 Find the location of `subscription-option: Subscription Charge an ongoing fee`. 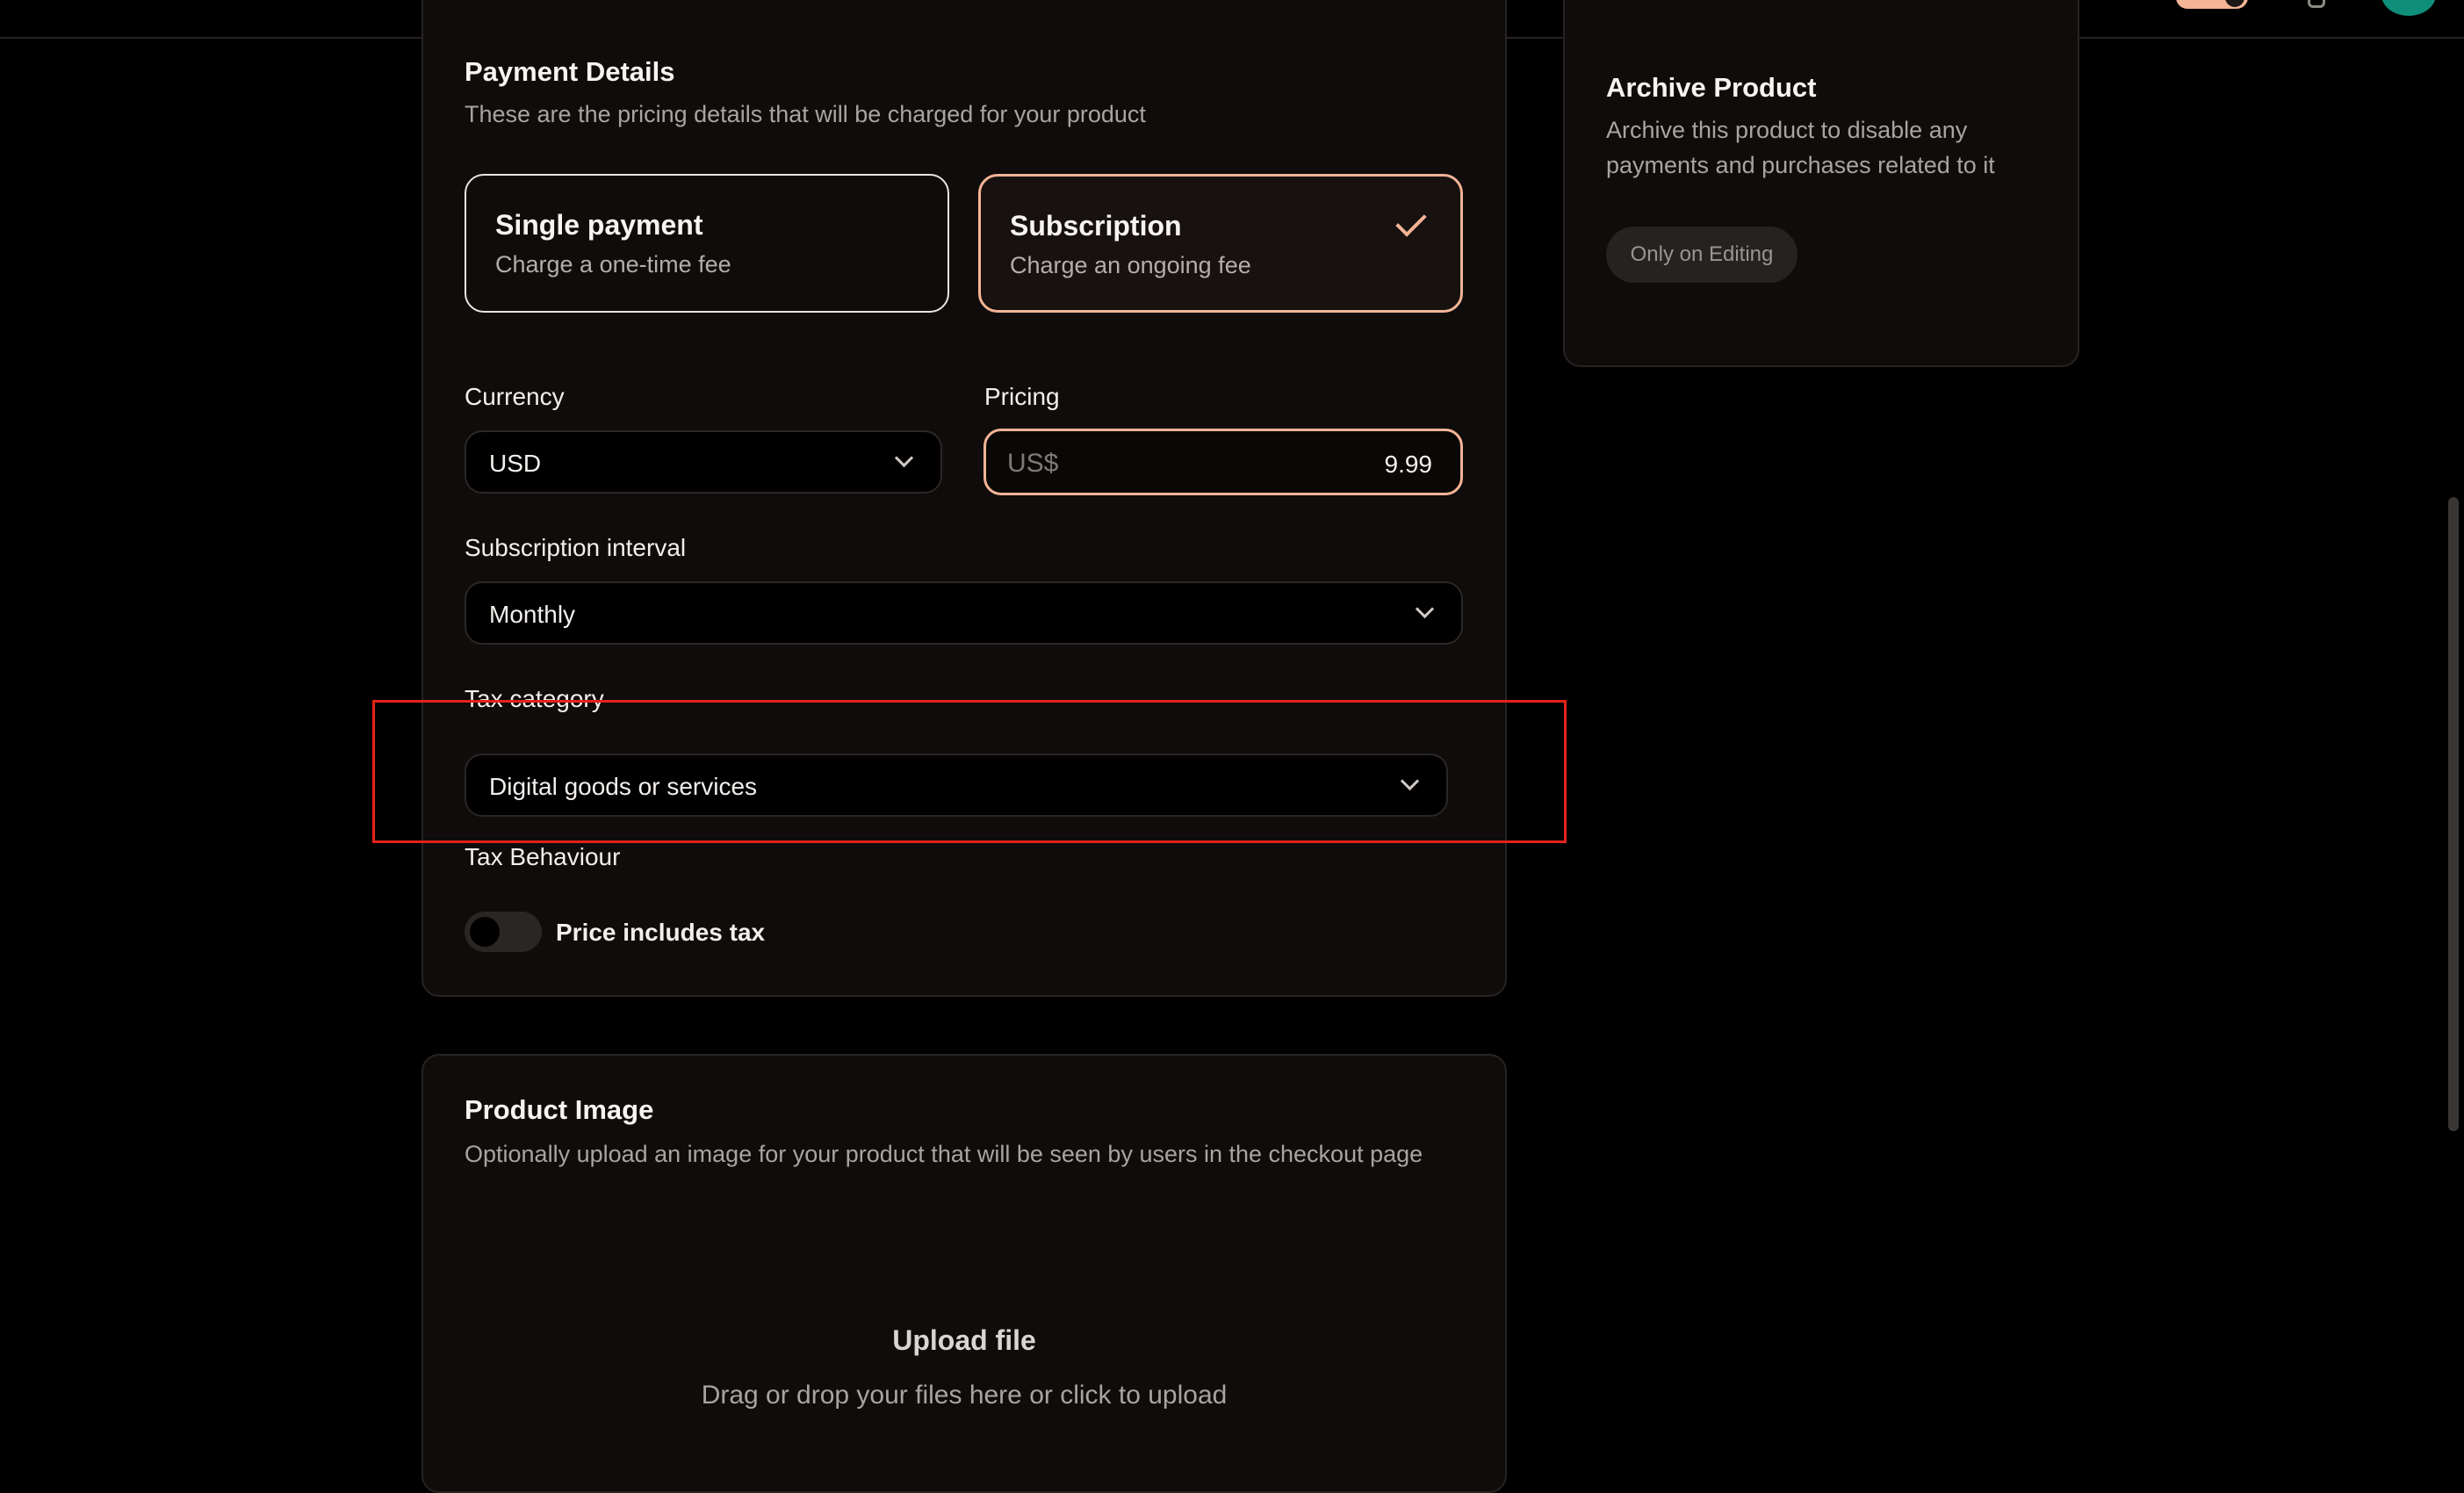

subscription-option: Subscription Charge an ongoing fee is located at coordinates (1220, 244).